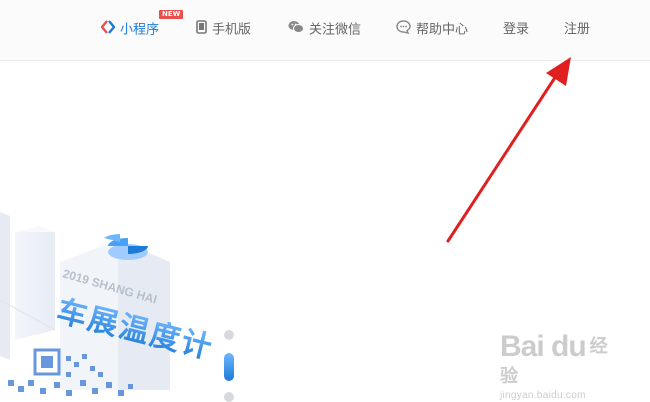  I want to click on nav-mini-program-label: 小程序, so click(140, 30).